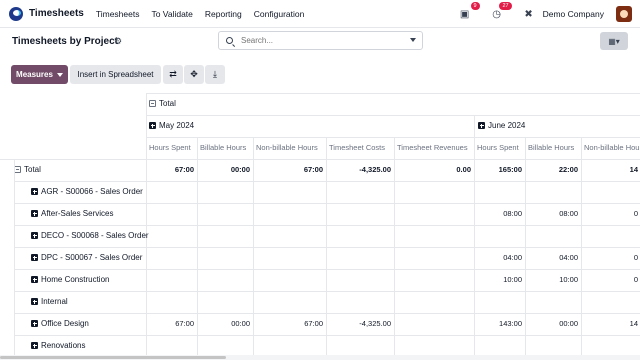  I want to click on company-switcher: Demo Company, so click(573, 14).